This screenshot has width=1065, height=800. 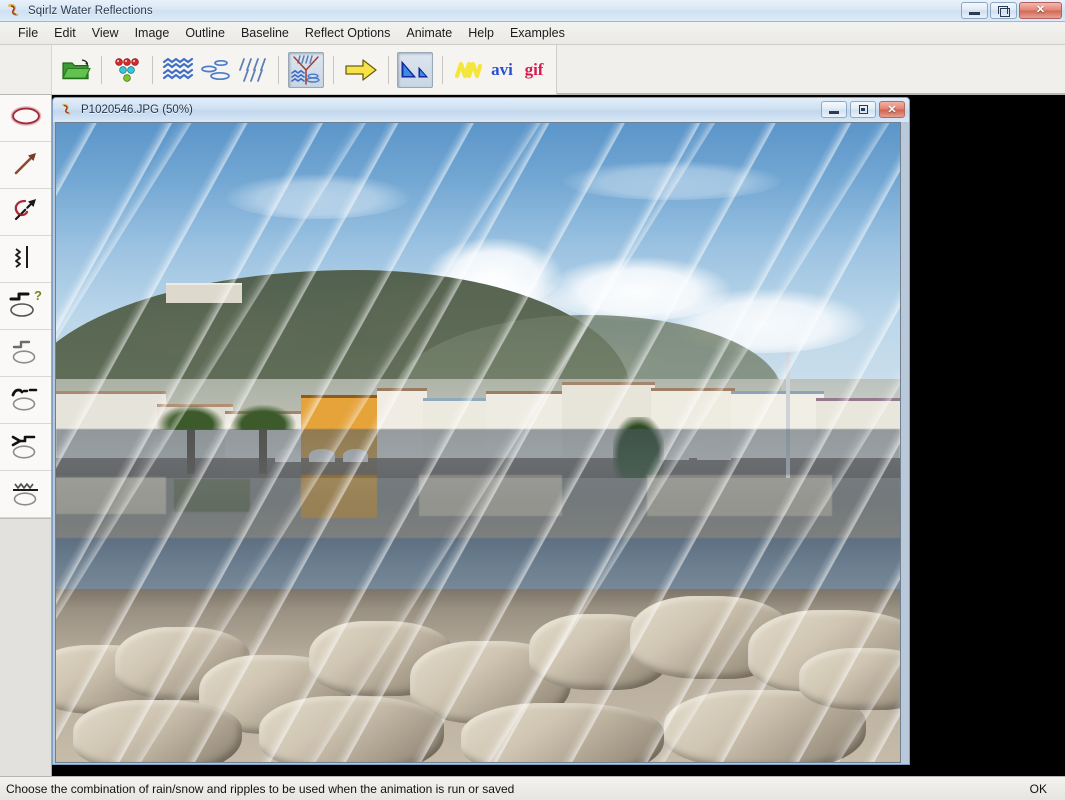 I want to click on toolbar-right-spacer, so click(x=811, y=69).